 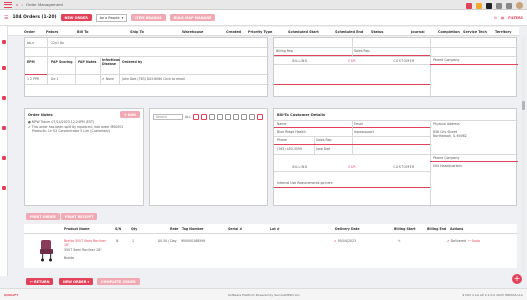 I want to click on col-journal: Journal, so click(x=418, y=32).